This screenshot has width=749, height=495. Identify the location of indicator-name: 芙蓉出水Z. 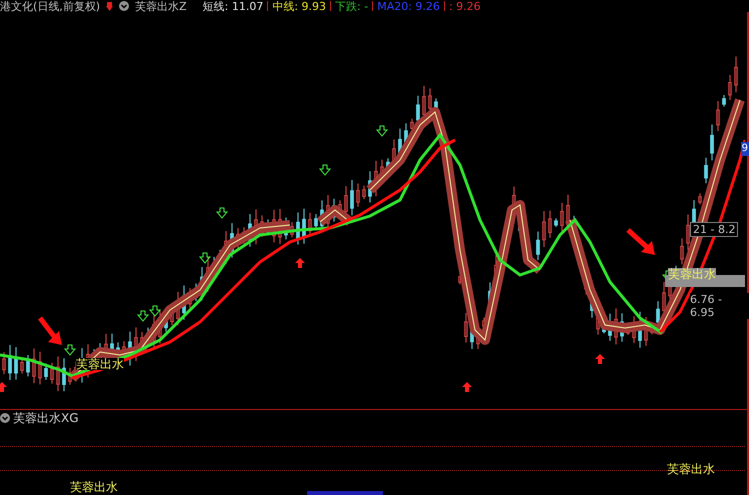
(161, 6).